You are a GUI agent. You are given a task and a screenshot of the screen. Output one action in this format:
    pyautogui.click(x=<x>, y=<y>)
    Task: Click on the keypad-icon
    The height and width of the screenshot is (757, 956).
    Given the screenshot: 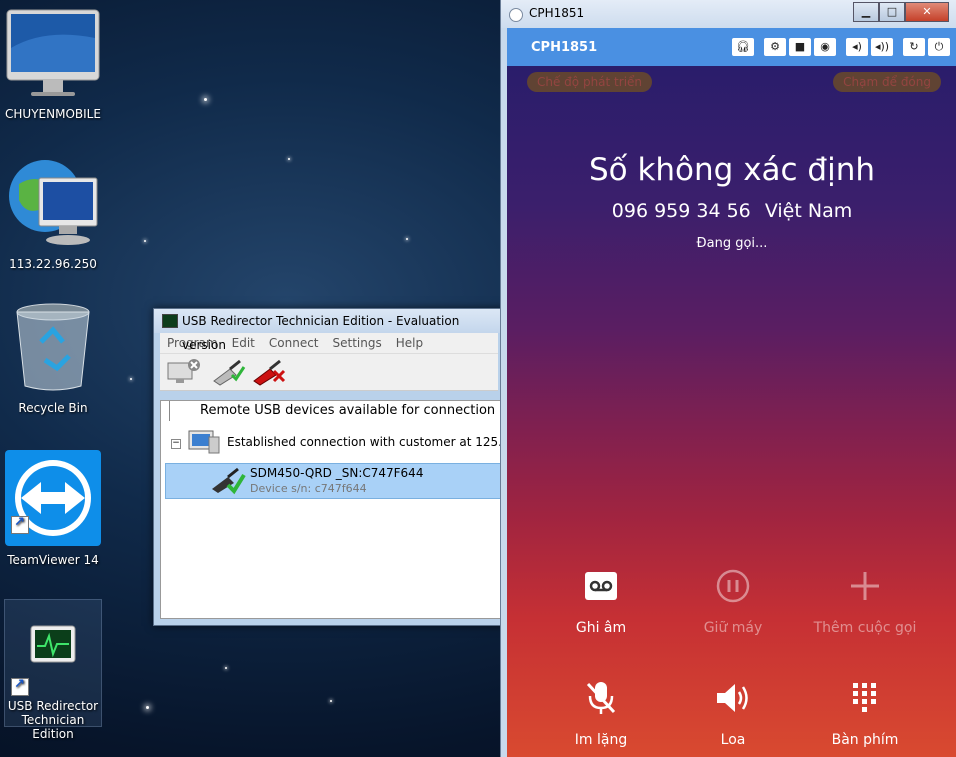 What is the action you would take?
    pyautogui.click(x=864, y=697)
    